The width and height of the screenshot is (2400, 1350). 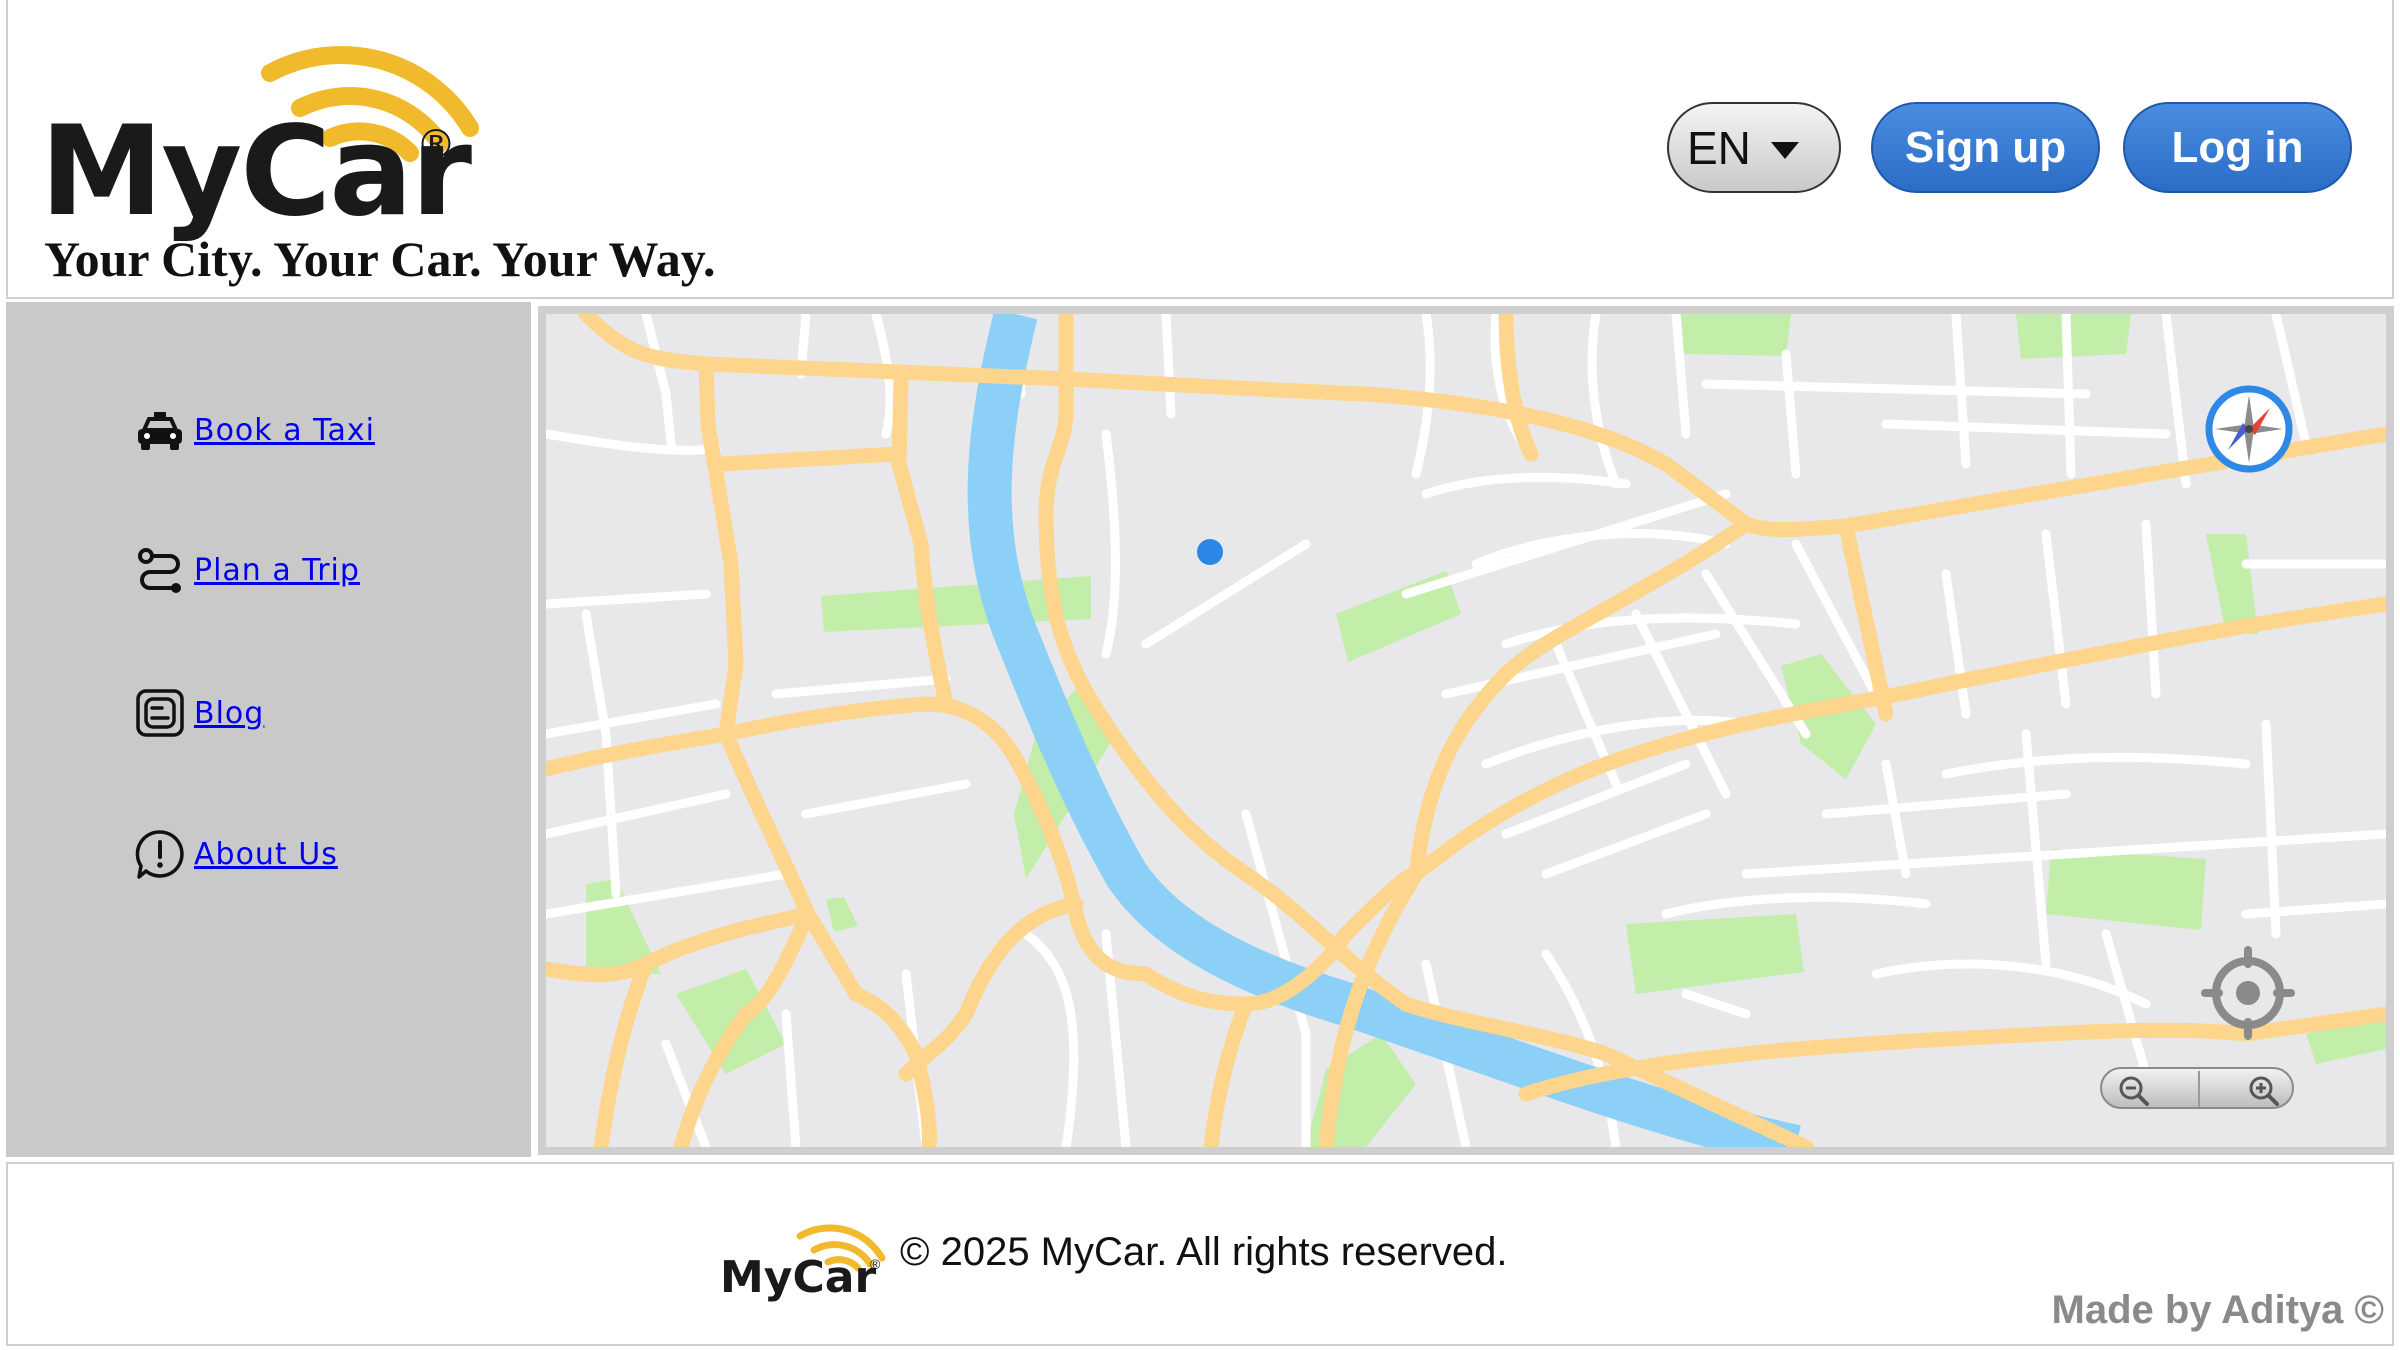 I want to click on sidebar-item-book-taxi: Book a Taxi, so click(x=253, y=430).